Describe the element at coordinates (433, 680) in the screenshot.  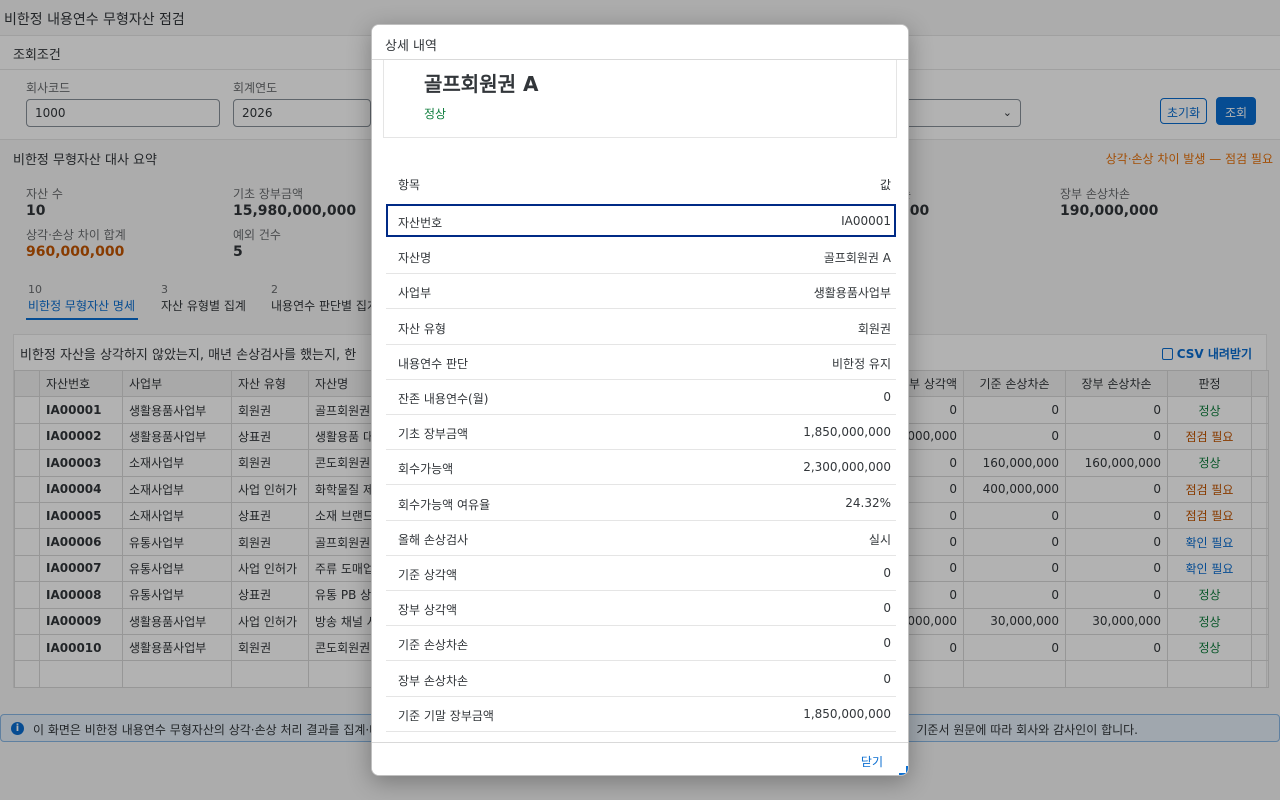
I see `detail-label: 장부 손상차손` at that location.